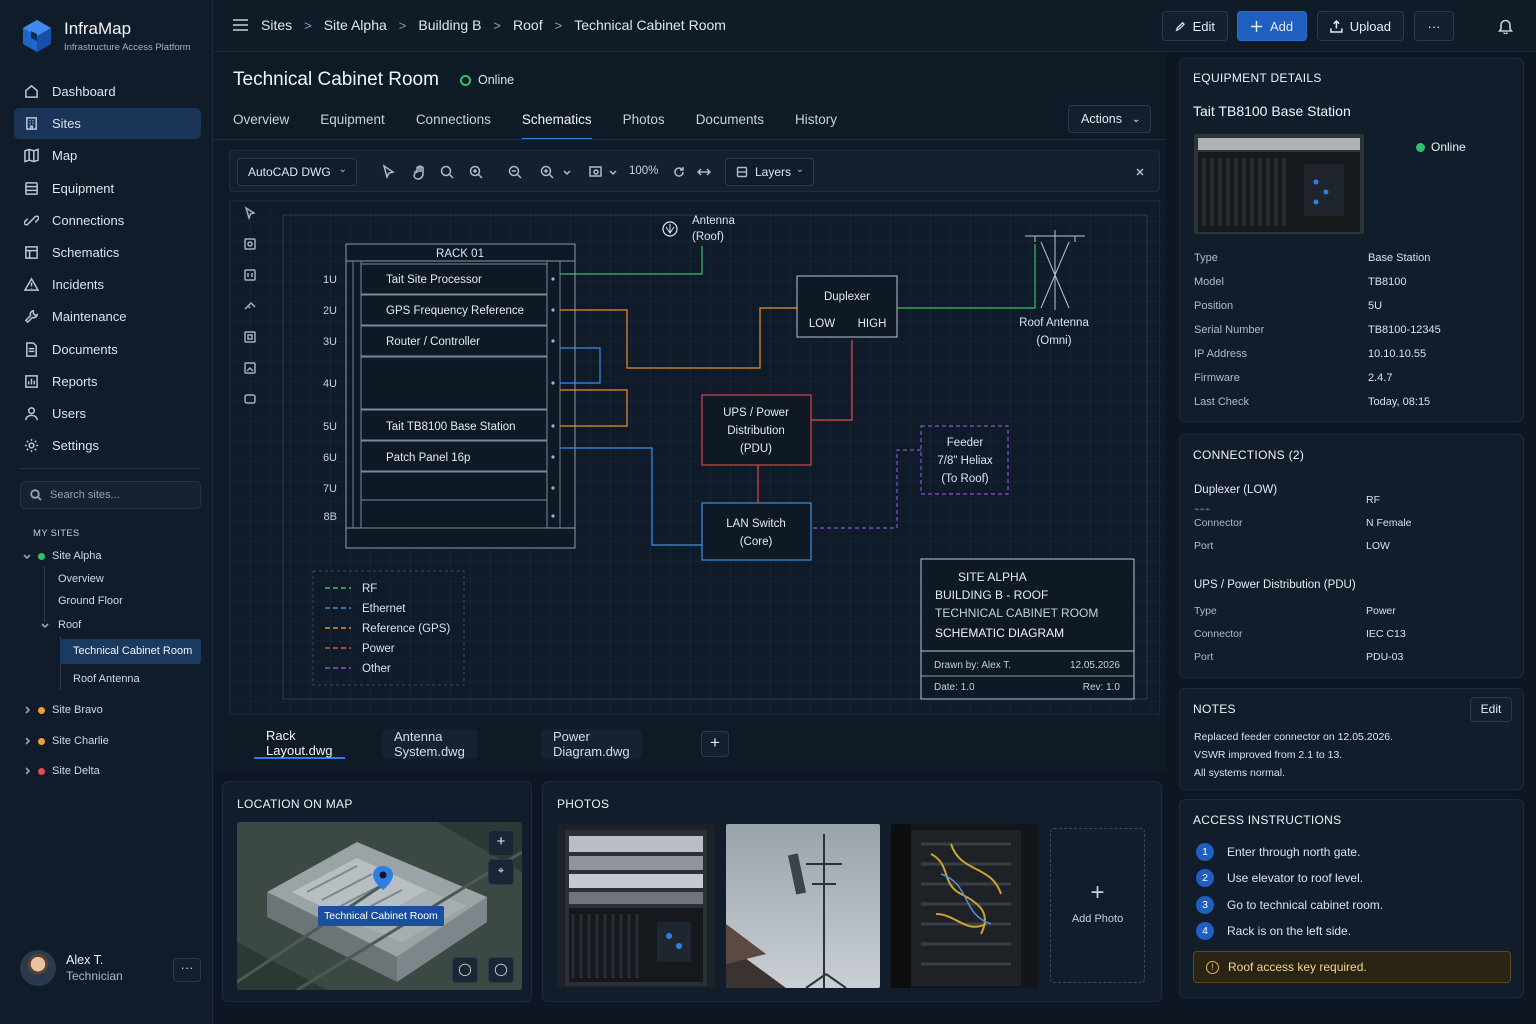  What do you see at coordinates (107, 124) in the screenshot?
I see `nav-item-sites: Sites` at bounding box center [107, 124].